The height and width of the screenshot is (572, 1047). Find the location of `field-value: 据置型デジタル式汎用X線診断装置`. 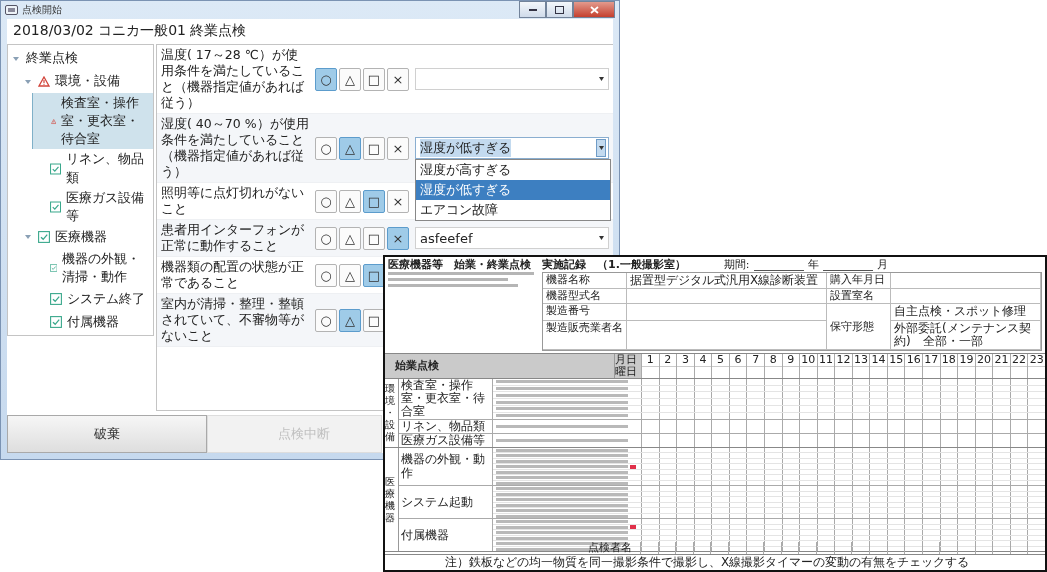

field-value: 据置型デジタル式汎用X線診断装置 is located at coordinates (727, 281).